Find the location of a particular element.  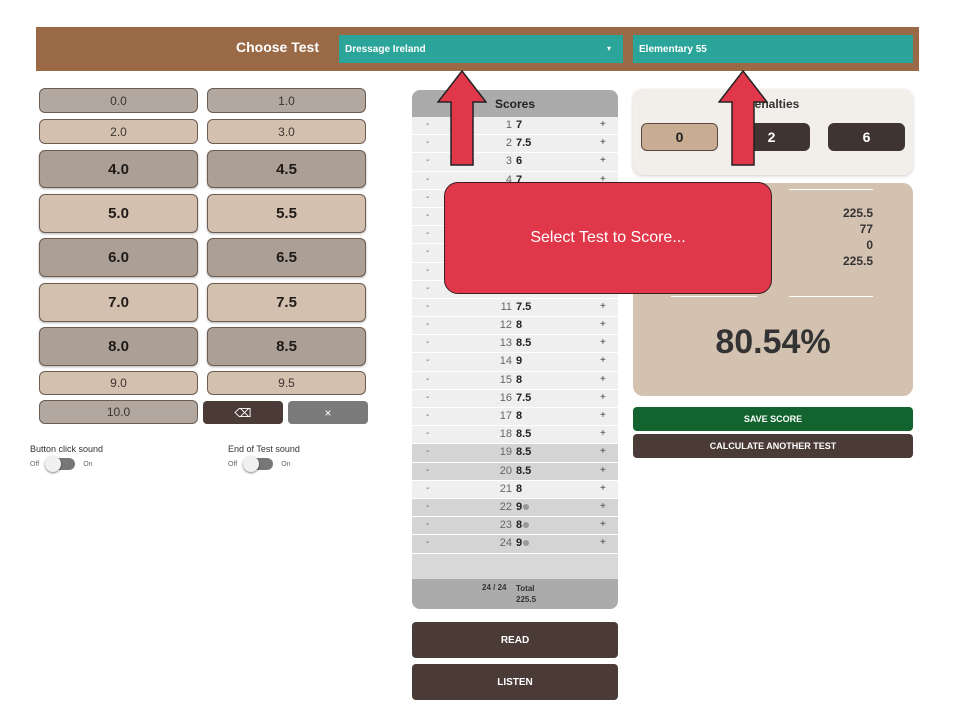

coefficient-icon is located at coordinates (526, 525).